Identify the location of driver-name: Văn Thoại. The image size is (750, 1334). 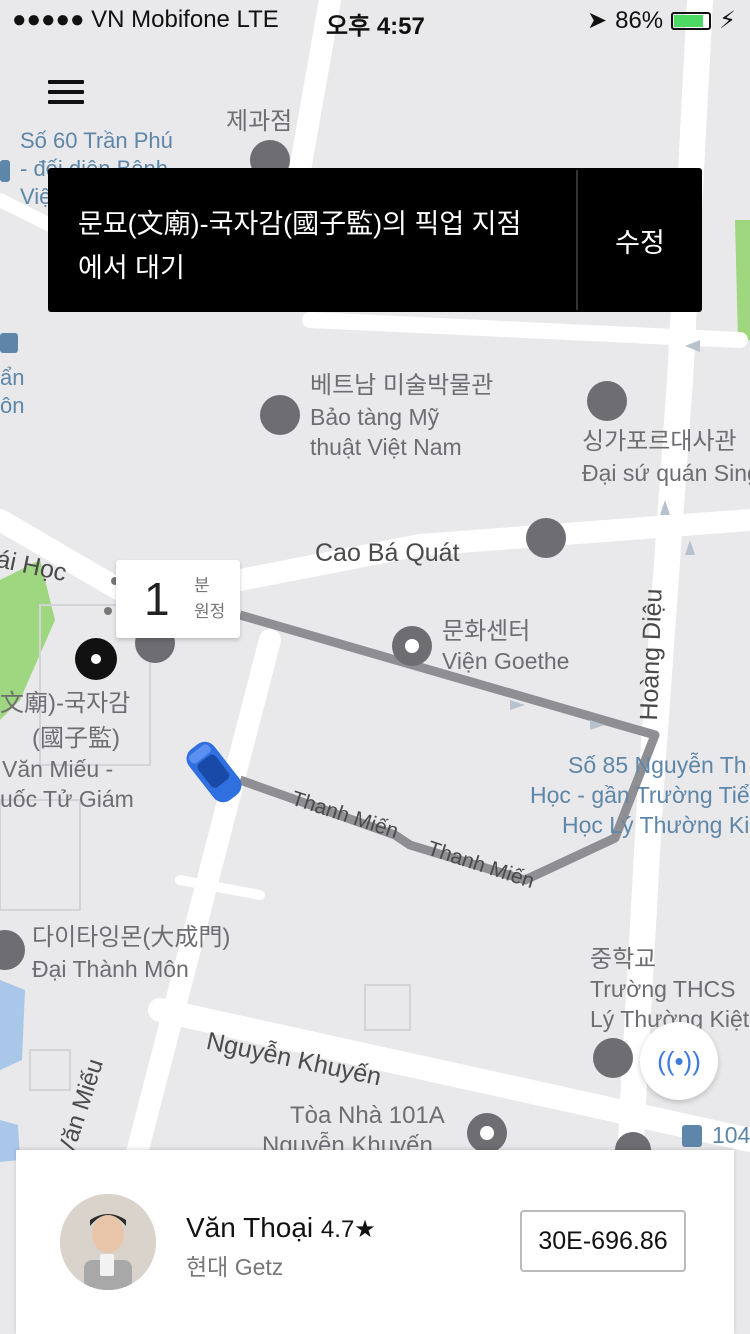
(250, 1227).